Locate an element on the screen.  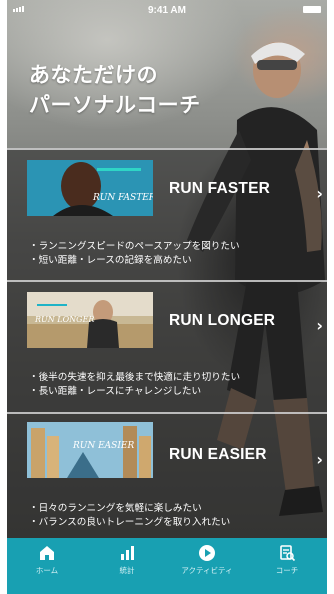
plan-desc-line: ・日々のランニングを気軽に楽しみたい is located at coordinates (115, 508).